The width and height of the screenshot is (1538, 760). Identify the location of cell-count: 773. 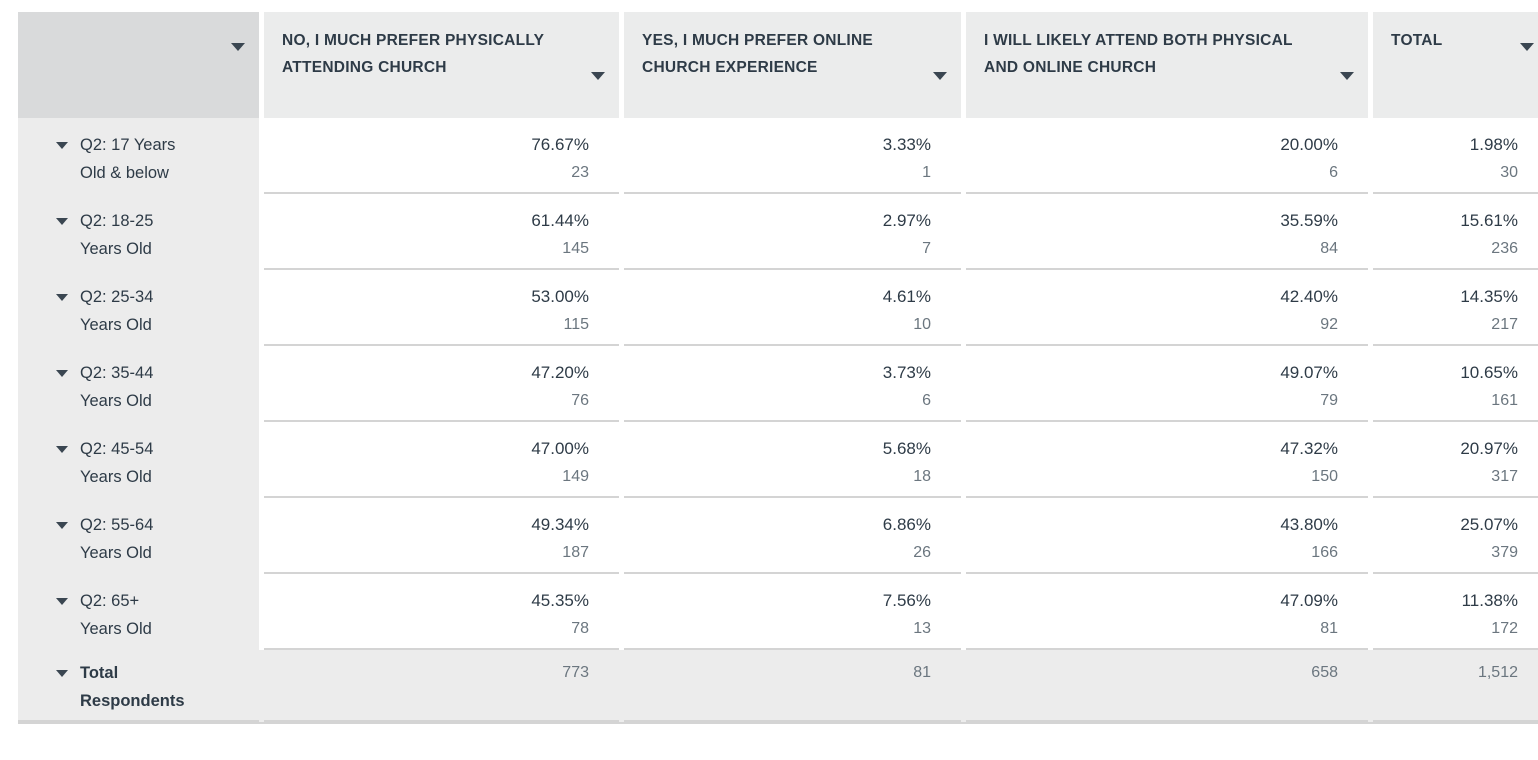
(575, 672).